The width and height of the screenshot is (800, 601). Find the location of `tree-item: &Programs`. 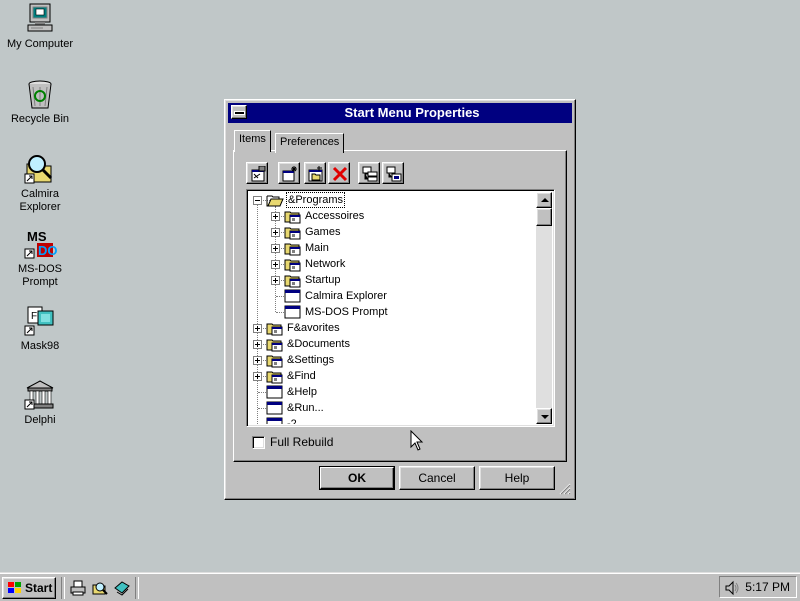

tree-item: &Programs is located at coordinates (392, 200).